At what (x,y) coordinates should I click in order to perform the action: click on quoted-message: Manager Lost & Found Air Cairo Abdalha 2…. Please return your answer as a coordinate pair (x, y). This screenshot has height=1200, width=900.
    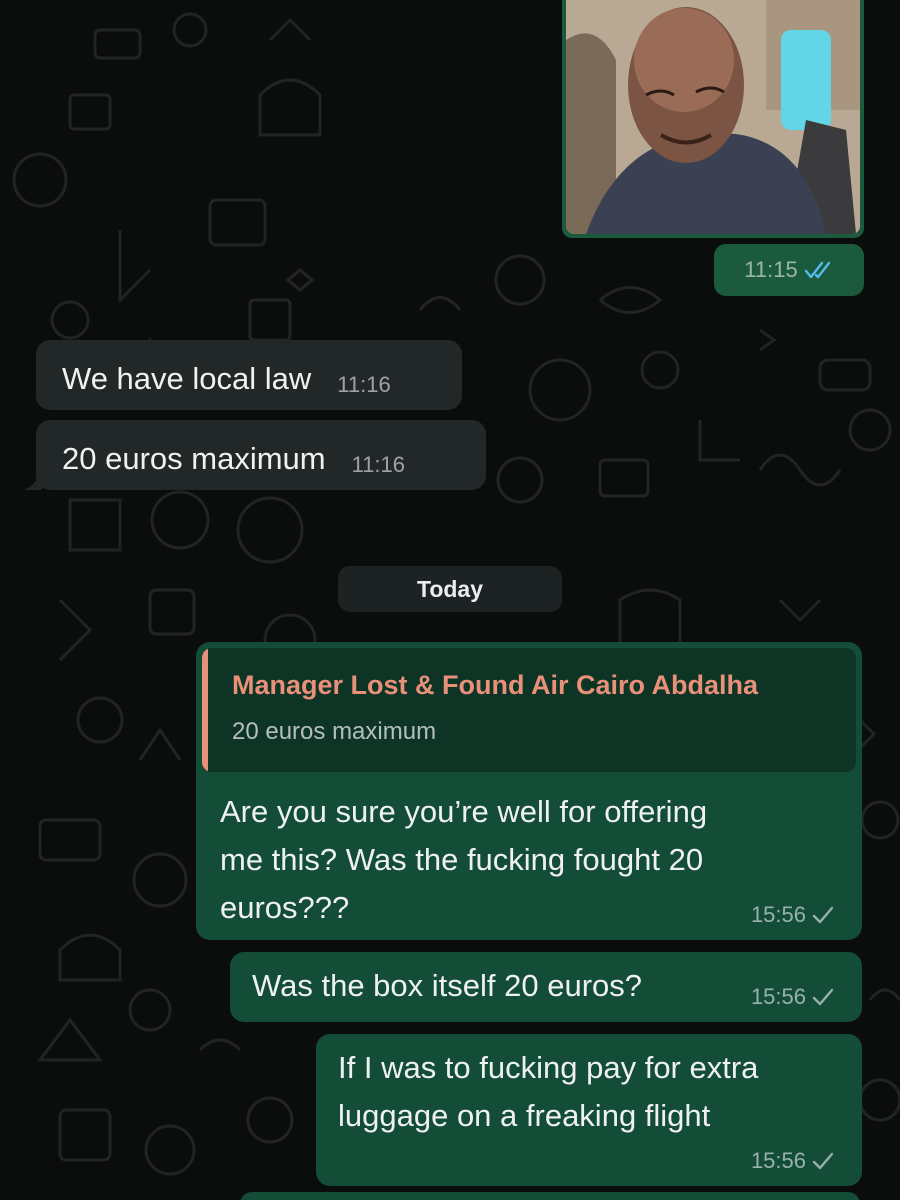
    Looking at the image, I should click on (529, 710).